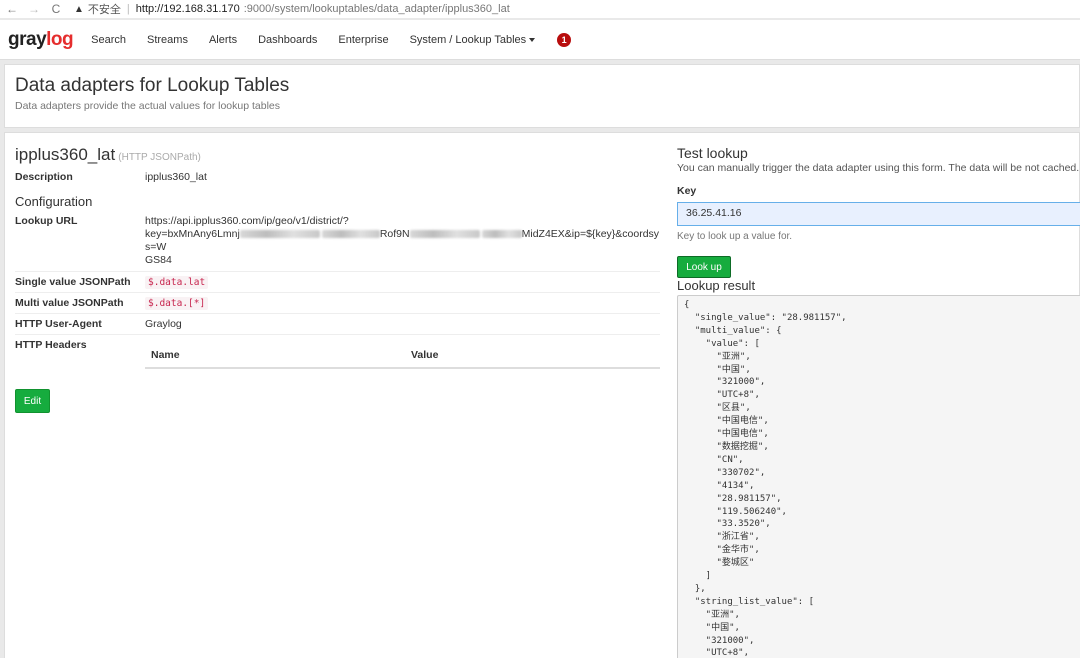  I want to click on adapter-name: ipplus360_lat, so click(65, 154).